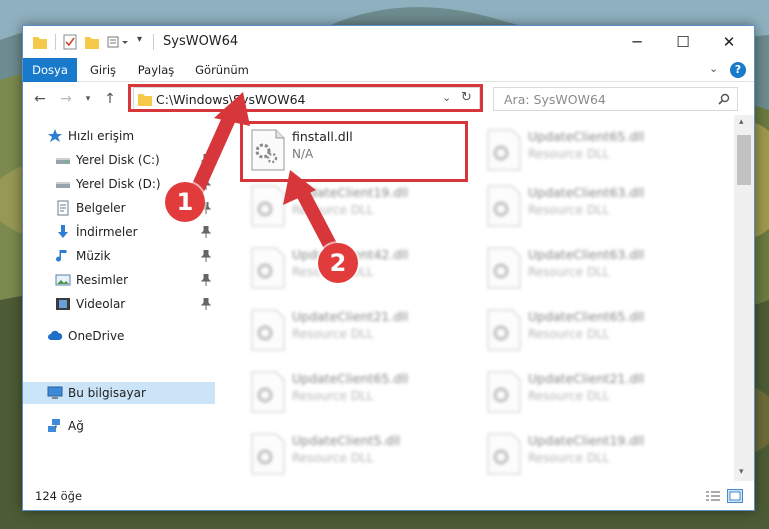 This screenshot has width=769, height=529. What do you see at coordinates (70, 42) in the screenshot?
I see `properties-icon` at bounding box center [70, 42].